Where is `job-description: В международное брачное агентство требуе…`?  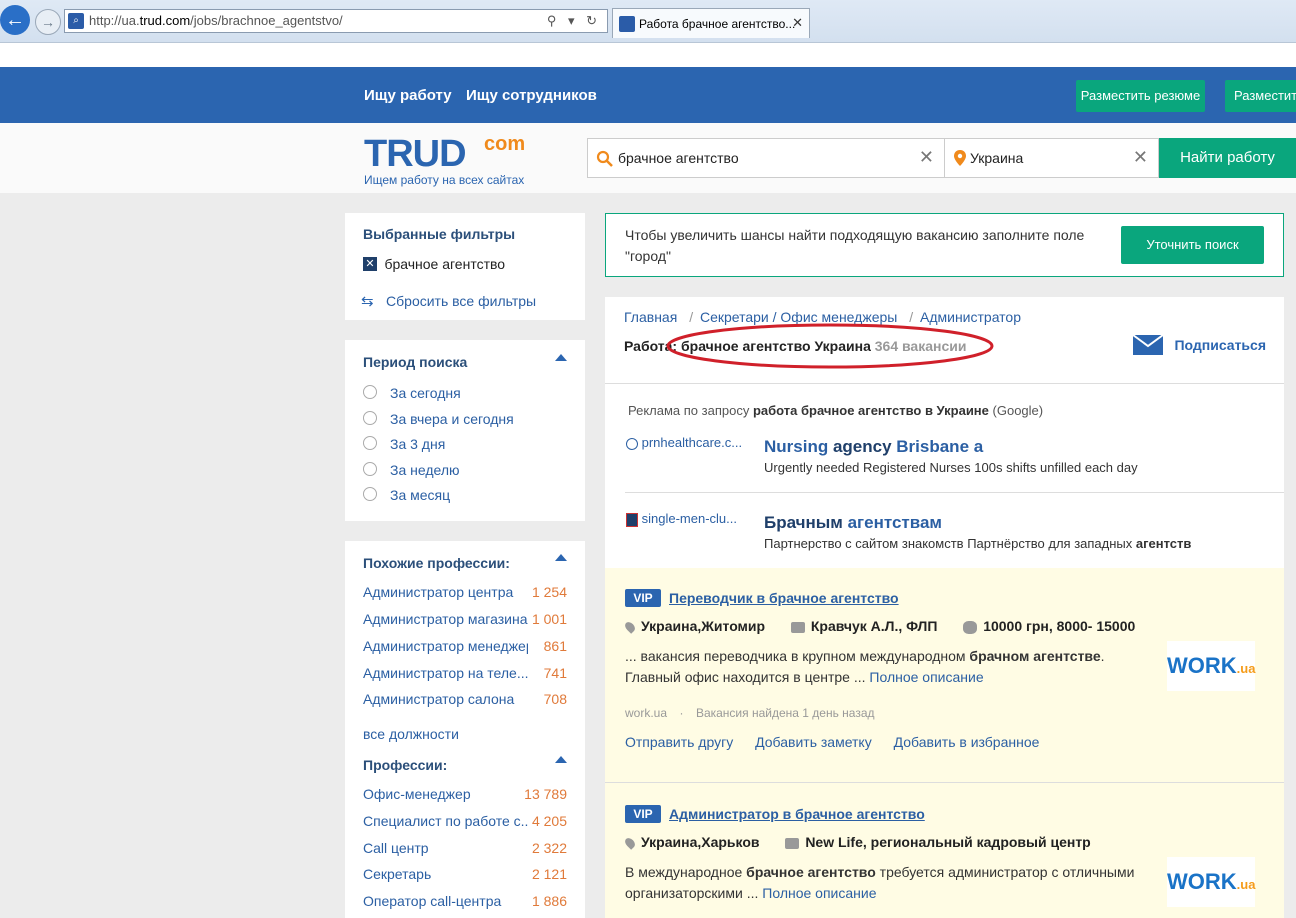 job-description: В международное брачное агентство требуе… is located at coordinates (880, 882).